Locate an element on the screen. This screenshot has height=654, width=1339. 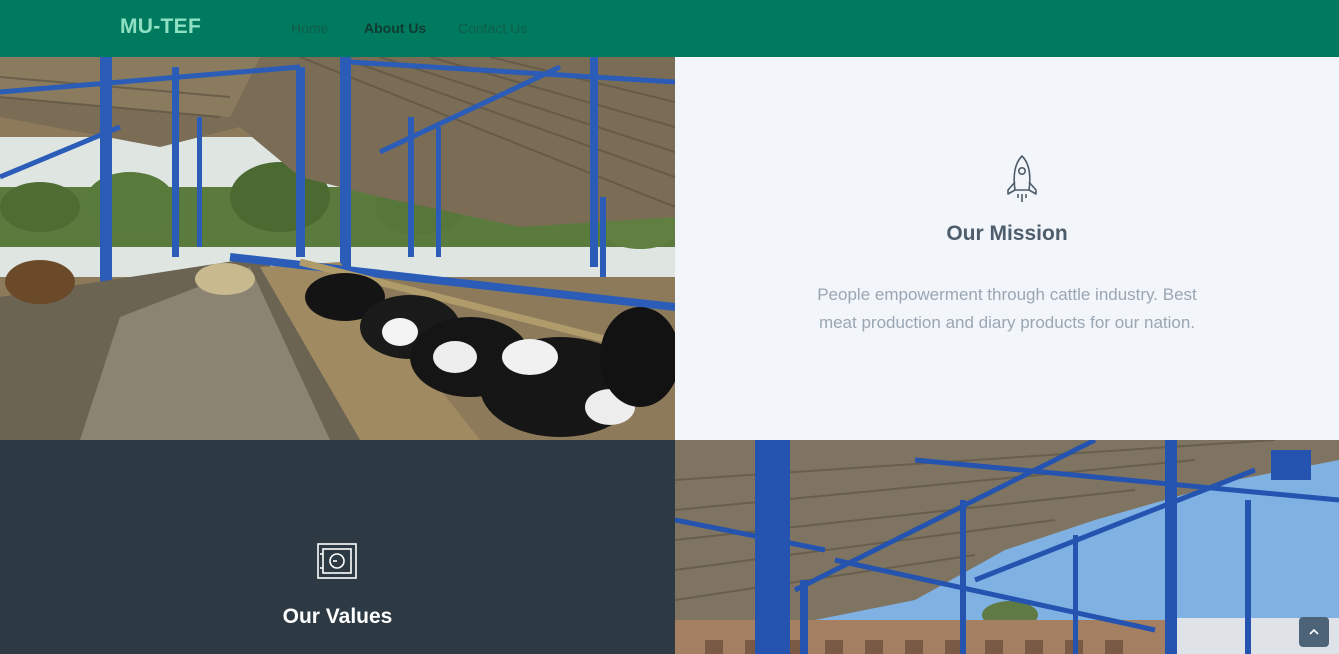
nav-link-about: About Us is located at coordinates (395, 28).